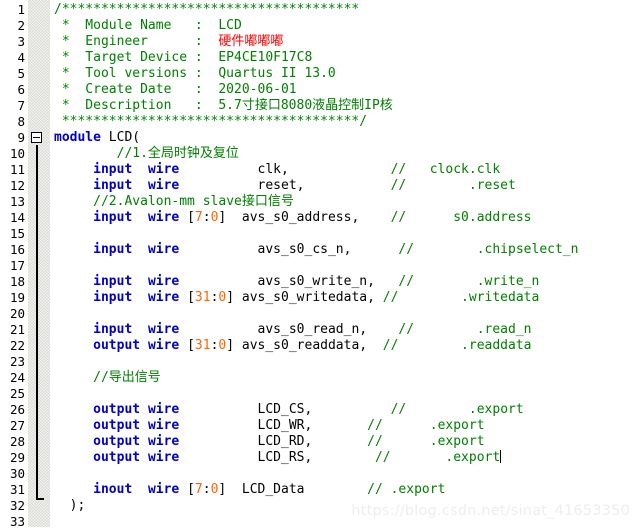  What do you see at coordinates (508, 281) in the screenshot?
I see `port-map-write-n: .write_n` at bounding box center [508, 281].